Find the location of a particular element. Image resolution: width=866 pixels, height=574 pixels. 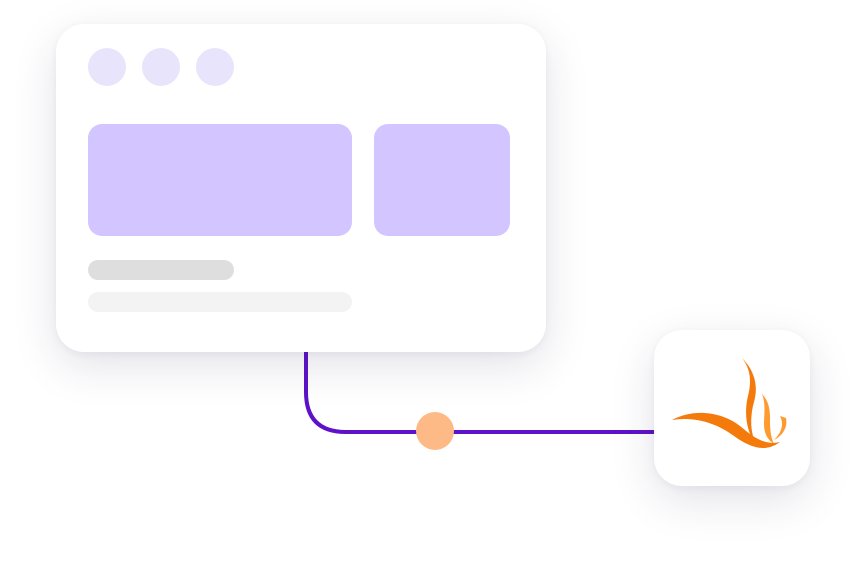

app-icon-tile is located at coordinates (732, 408).